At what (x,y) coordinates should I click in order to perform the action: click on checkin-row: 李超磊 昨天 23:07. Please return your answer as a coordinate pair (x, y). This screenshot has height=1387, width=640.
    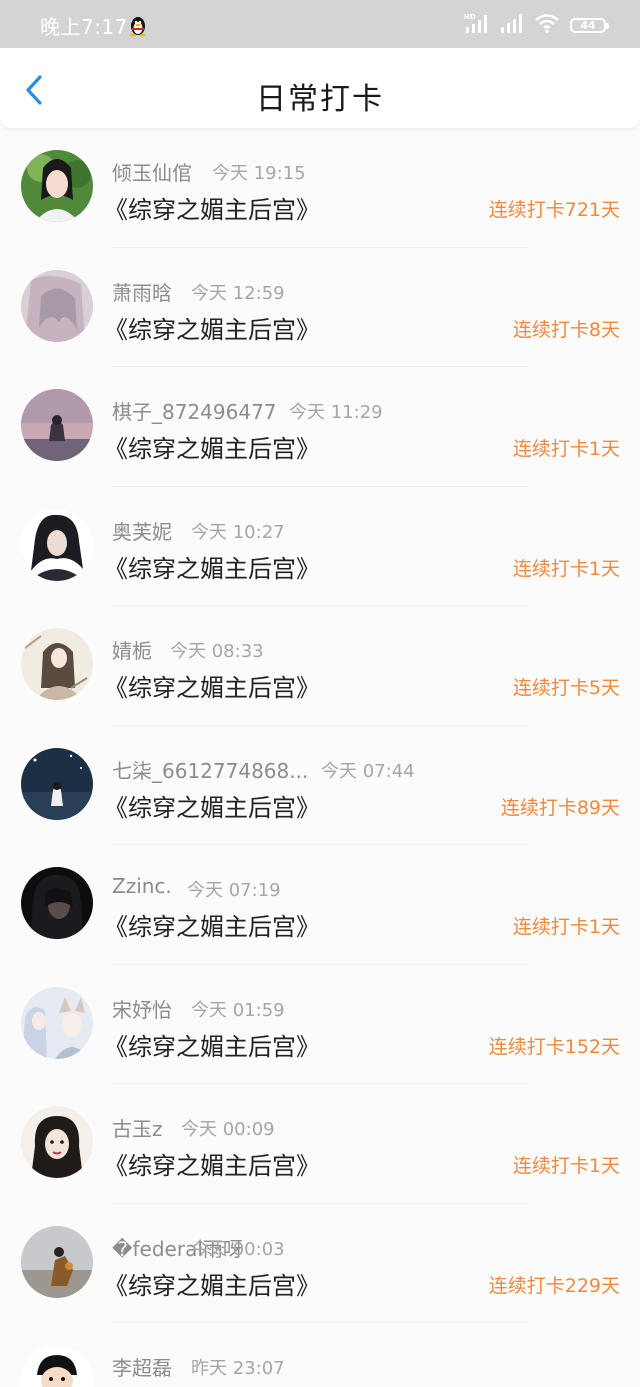
    Looking at the image, I should click on (320, 1355).